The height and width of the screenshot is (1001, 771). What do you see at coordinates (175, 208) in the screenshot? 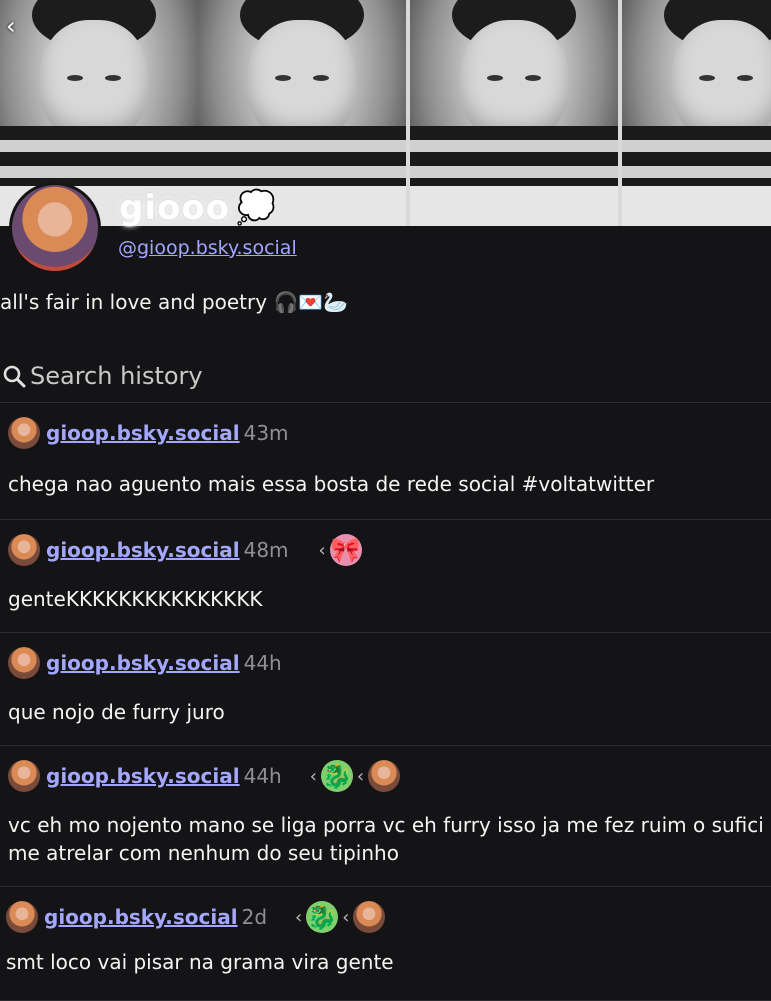
I see `display-name: giooo` at bounding box center [175, 208].